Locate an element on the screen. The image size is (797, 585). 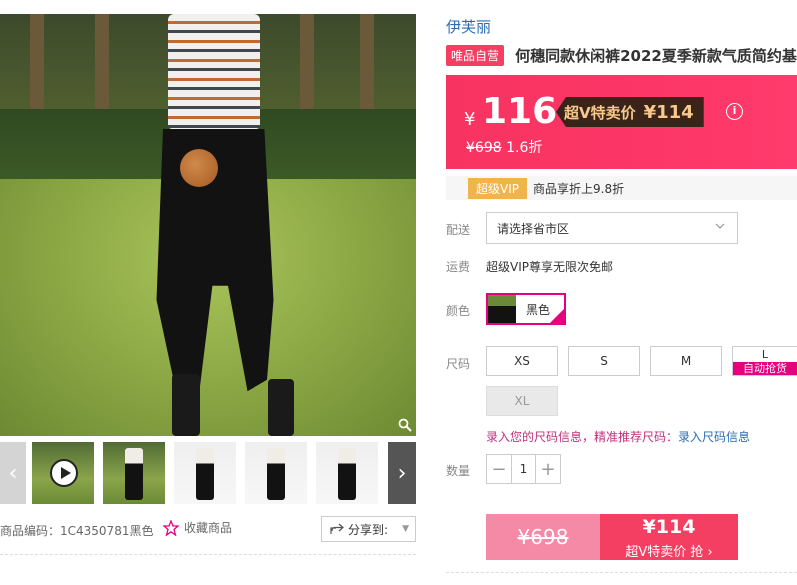
chevron-right-icon: › is located at coordinates (402, 473).